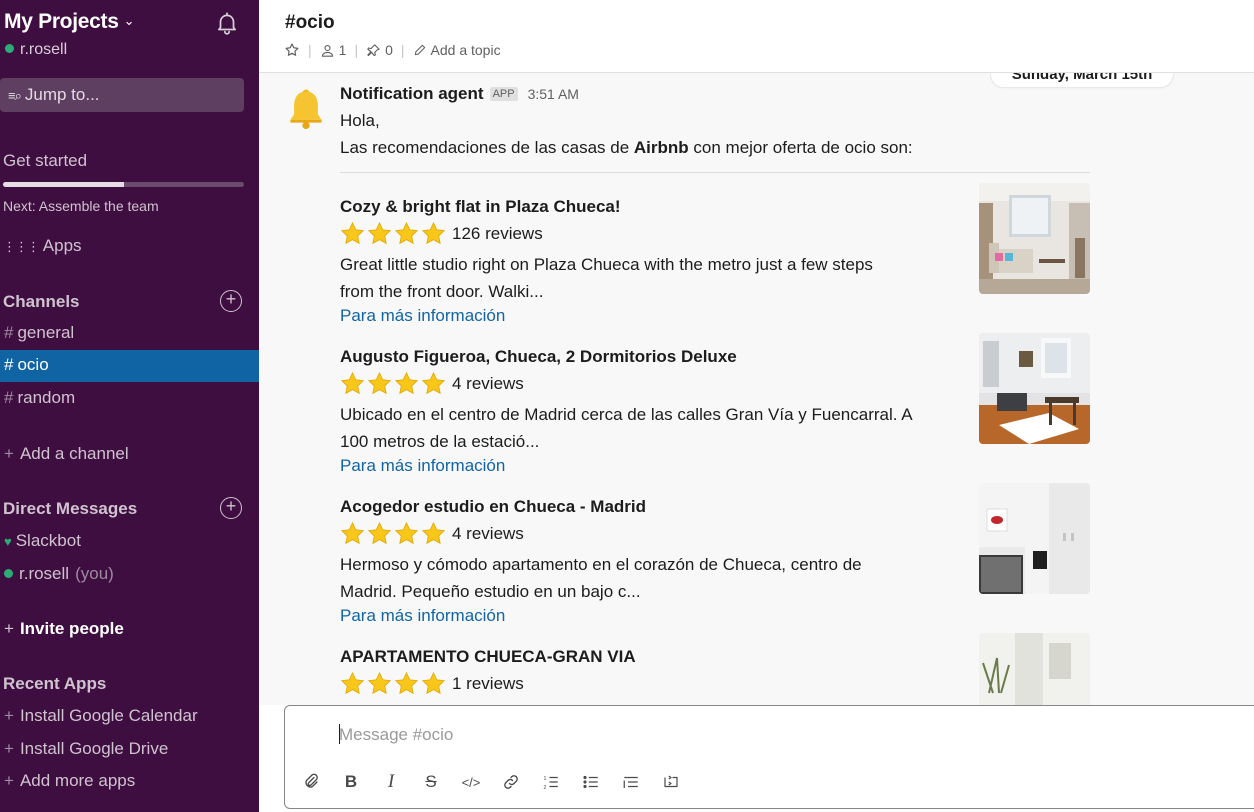 The image size is (1254, 812). Describe the element at coordinates (44, 49) in the screenshot. I see `current-user-name: r.rosell` at that location.